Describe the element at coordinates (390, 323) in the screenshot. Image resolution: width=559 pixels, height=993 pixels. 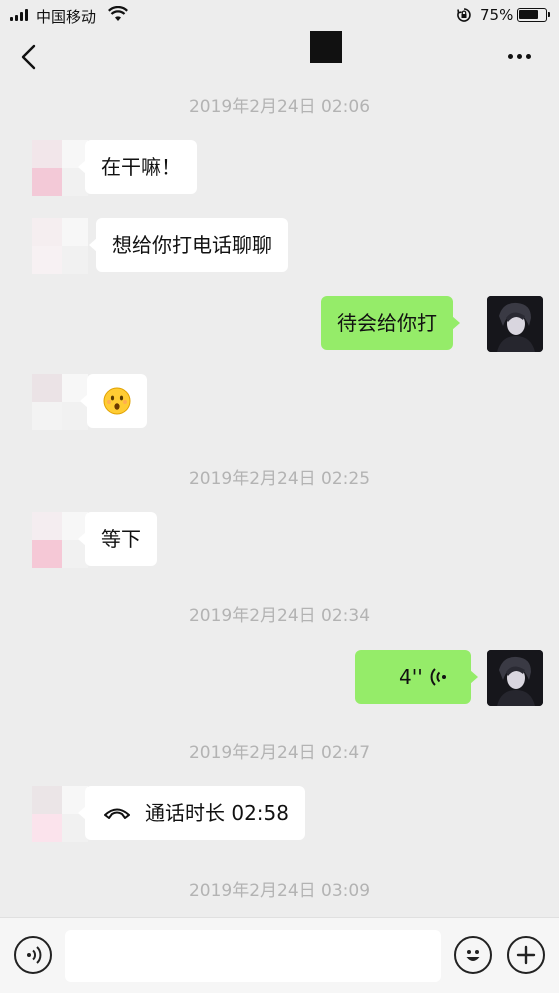
I see `outgoing-message-bubble: 待会给你打` at that location.